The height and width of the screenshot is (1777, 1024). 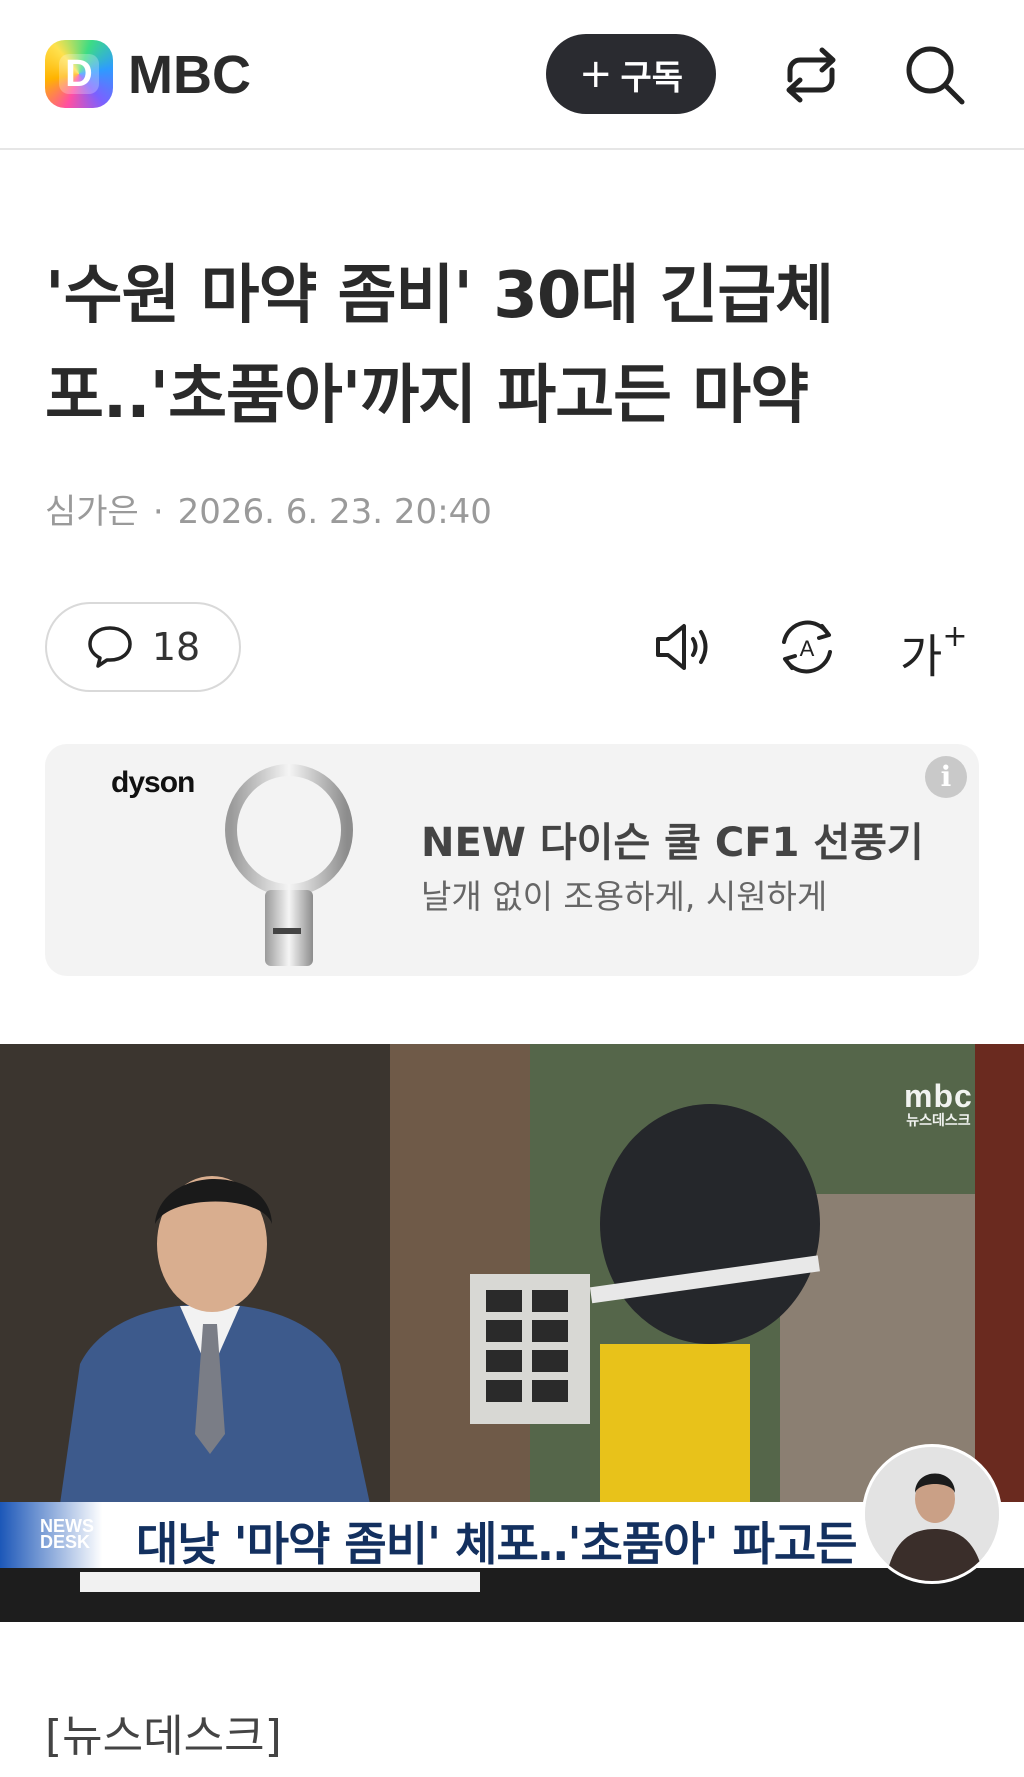 I want to click on comment-count: 18, so click(x=176, y=647).